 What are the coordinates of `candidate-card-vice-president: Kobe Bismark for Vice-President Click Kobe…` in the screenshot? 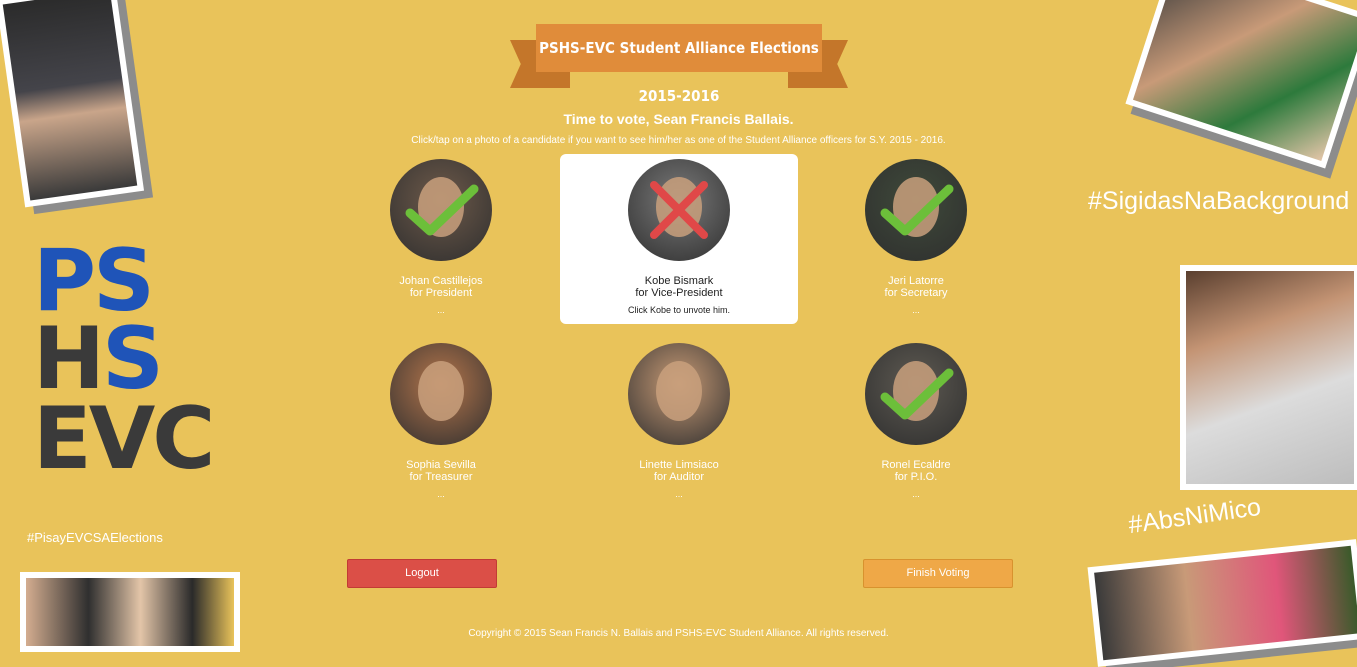 It's located at (679, 239).